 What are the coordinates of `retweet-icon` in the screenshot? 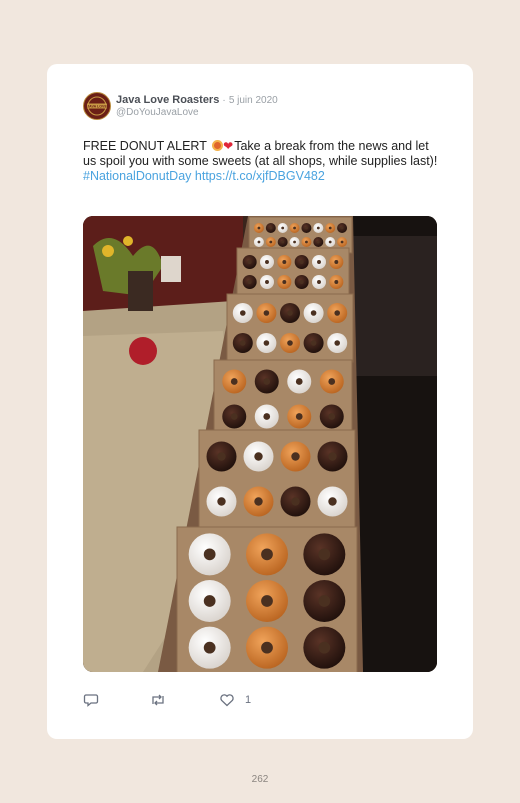 It's located at (158, 700).